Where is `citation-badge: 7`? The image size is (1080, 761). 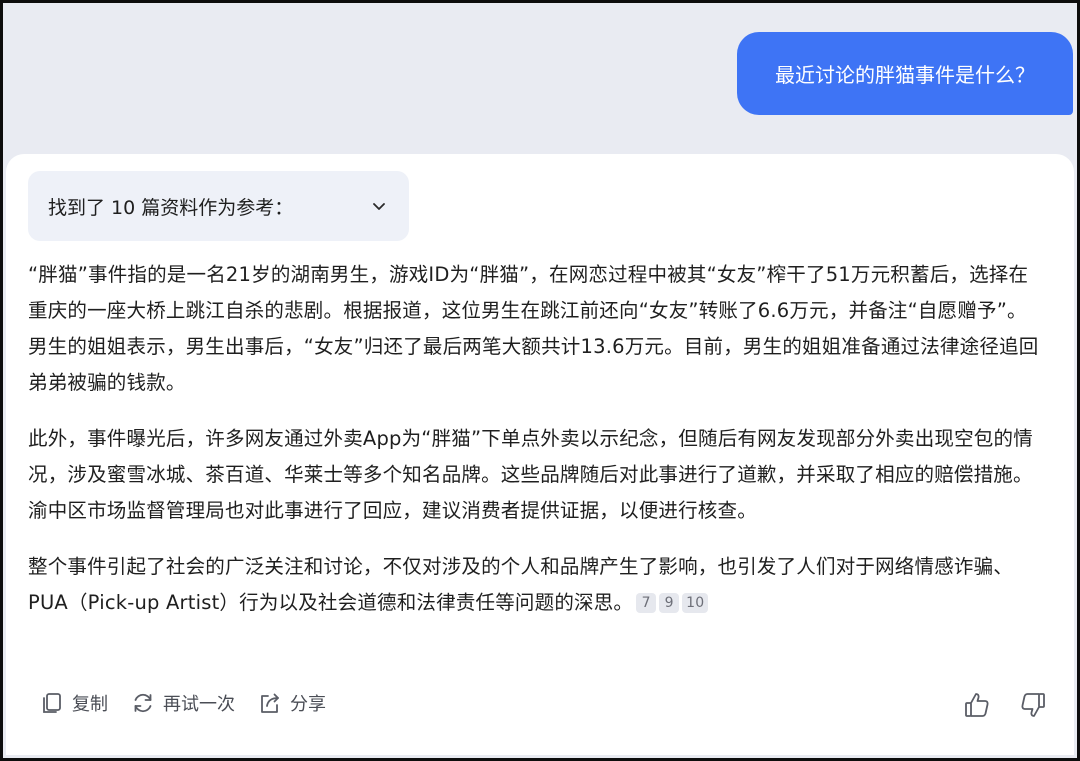
citation-badge: 7 is located at coordinates (646, 603).